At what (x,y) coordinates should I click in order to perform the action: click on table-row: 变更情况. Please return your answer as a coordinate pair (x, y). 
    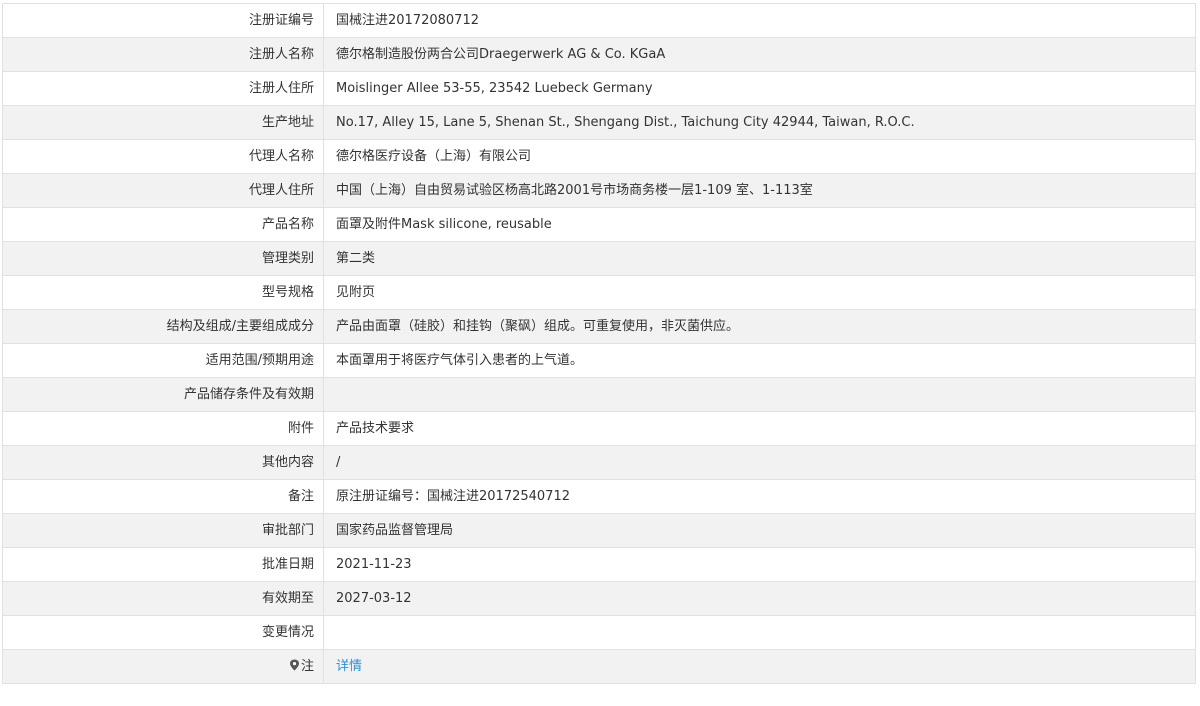
    Looking at the image, I should click on (599, 632).